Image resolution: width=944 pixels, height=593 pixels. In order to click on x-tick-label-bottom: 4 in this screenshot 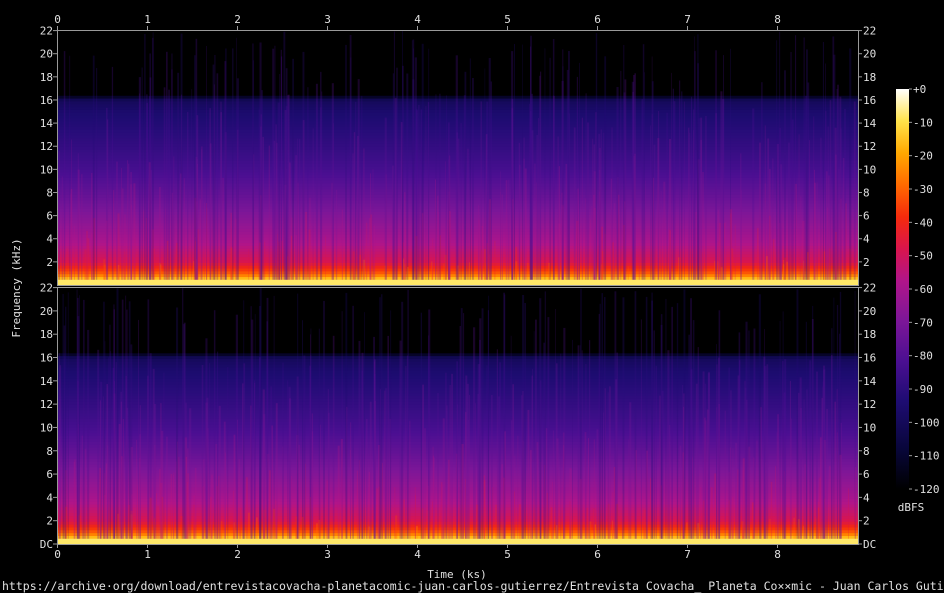, I will do `click(417, 554)`.